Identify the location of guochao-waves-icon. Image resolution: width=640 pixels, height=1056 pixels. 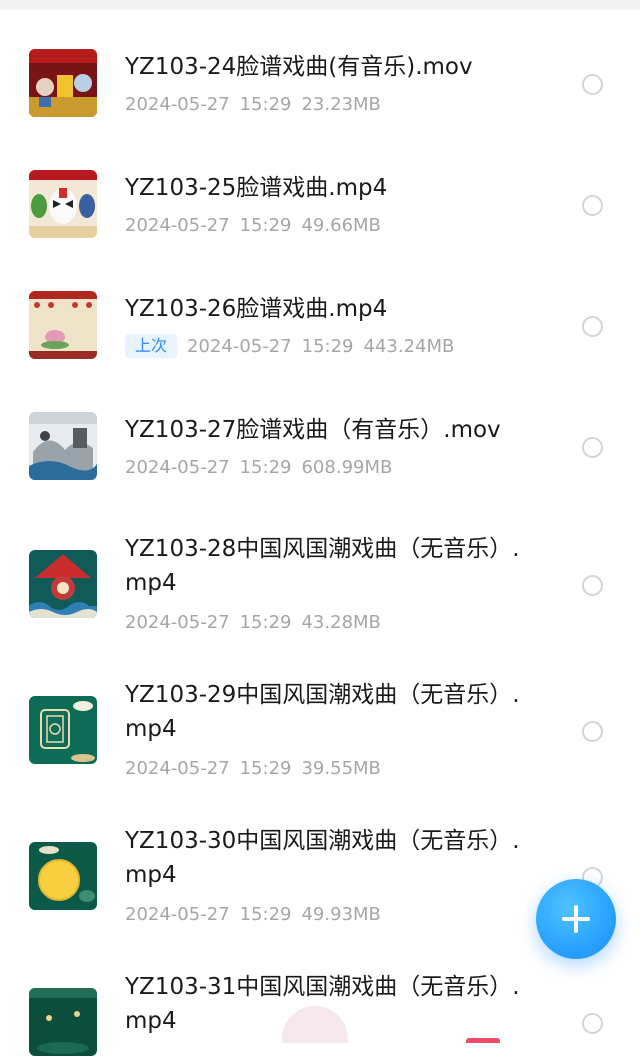
(63, 584).